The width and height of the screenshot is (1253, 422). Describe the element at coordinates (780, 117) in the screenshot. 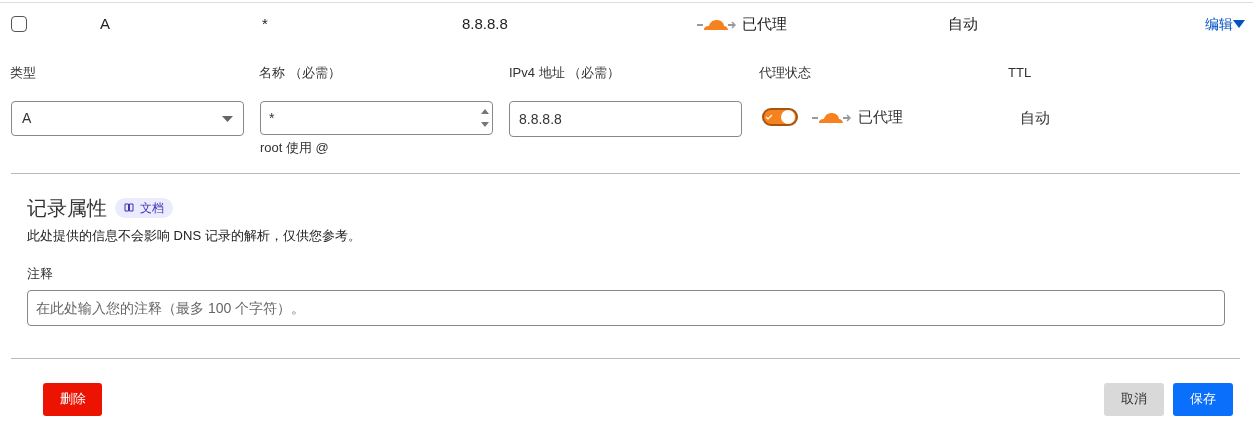

I see `proxy-toggle` at that location.